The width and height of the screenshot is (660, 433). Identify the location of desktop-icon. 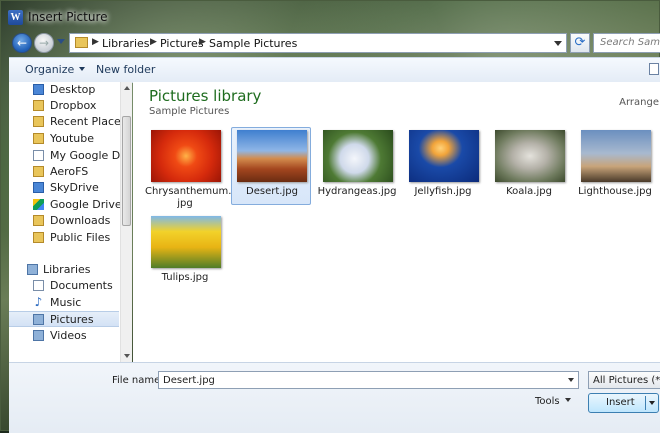
(38, 89).